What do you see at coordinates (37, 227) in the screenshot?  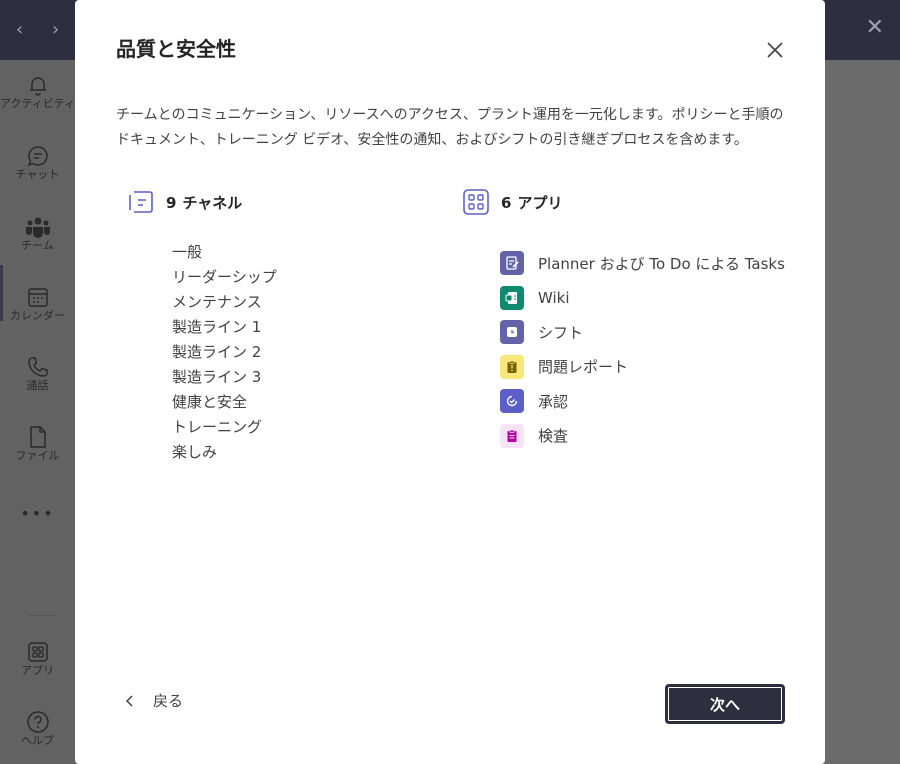 I see `teams-icon` at bounding box center [37, 227].